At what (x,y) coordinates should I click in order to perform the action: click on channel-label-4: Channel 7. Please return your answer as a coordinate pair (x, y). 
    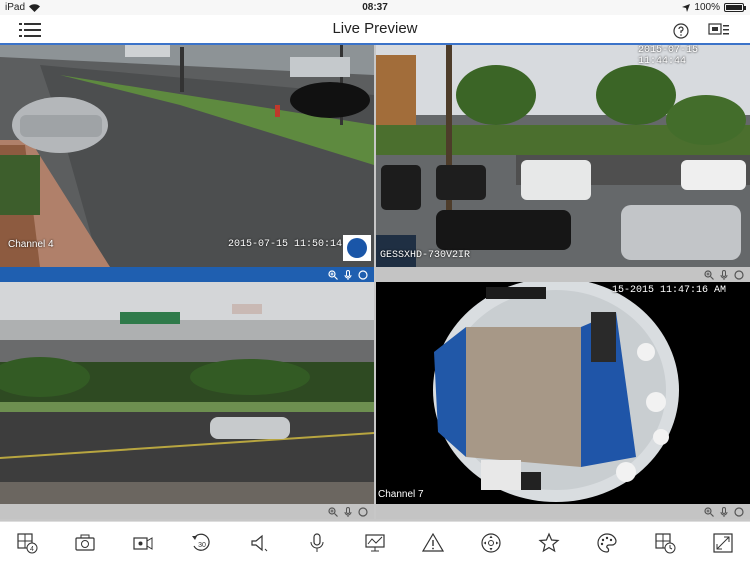
    Looking at the image, I should click on (401, 494).